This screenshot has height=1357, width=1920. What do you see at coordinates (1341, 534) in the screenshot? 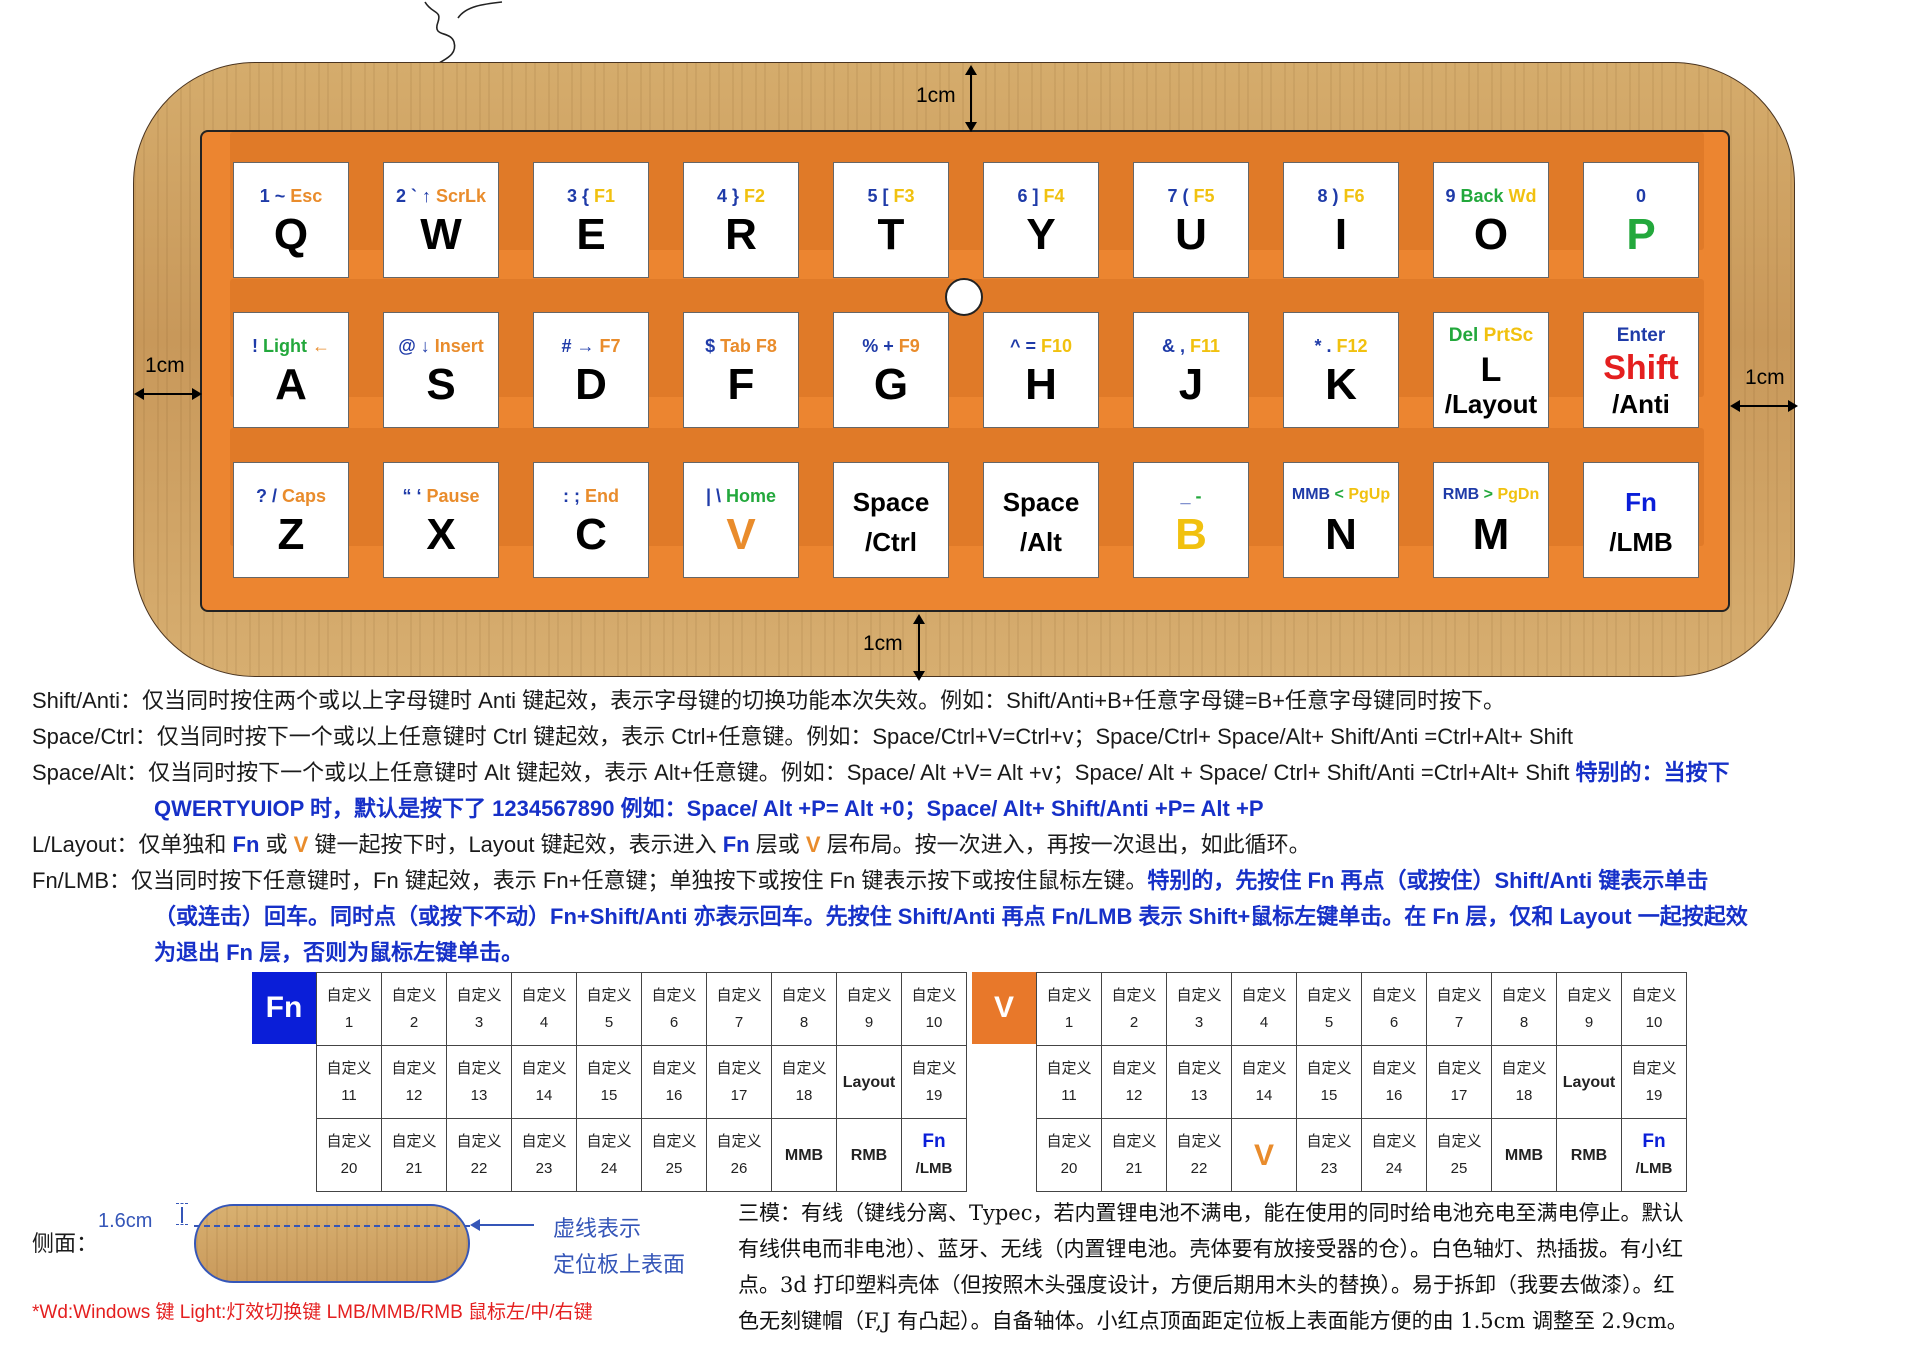
I see `key-main-letter: N` at bounding box center [1341, 534].